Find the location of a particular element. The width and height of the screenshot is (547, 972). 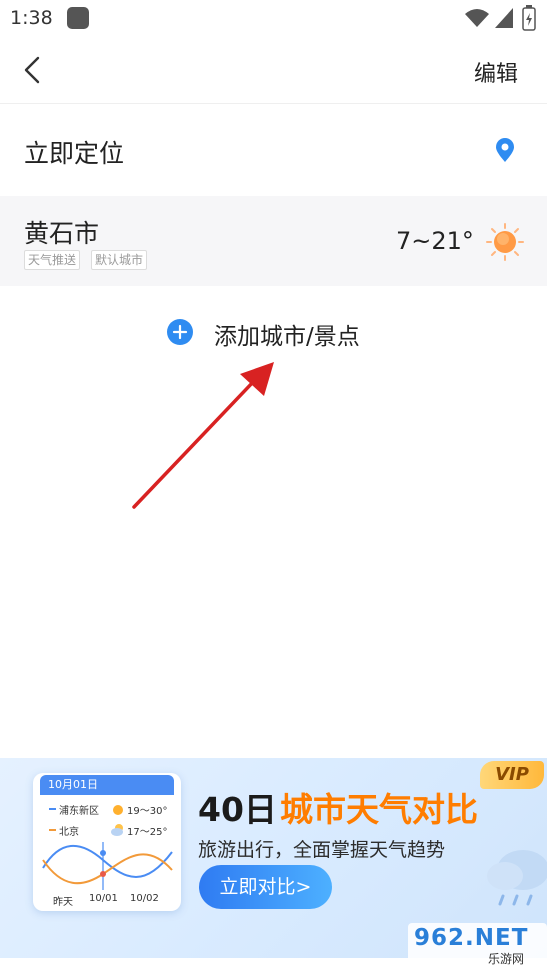

legend-name: 浦东新区 is located at coordinates (79, 811).